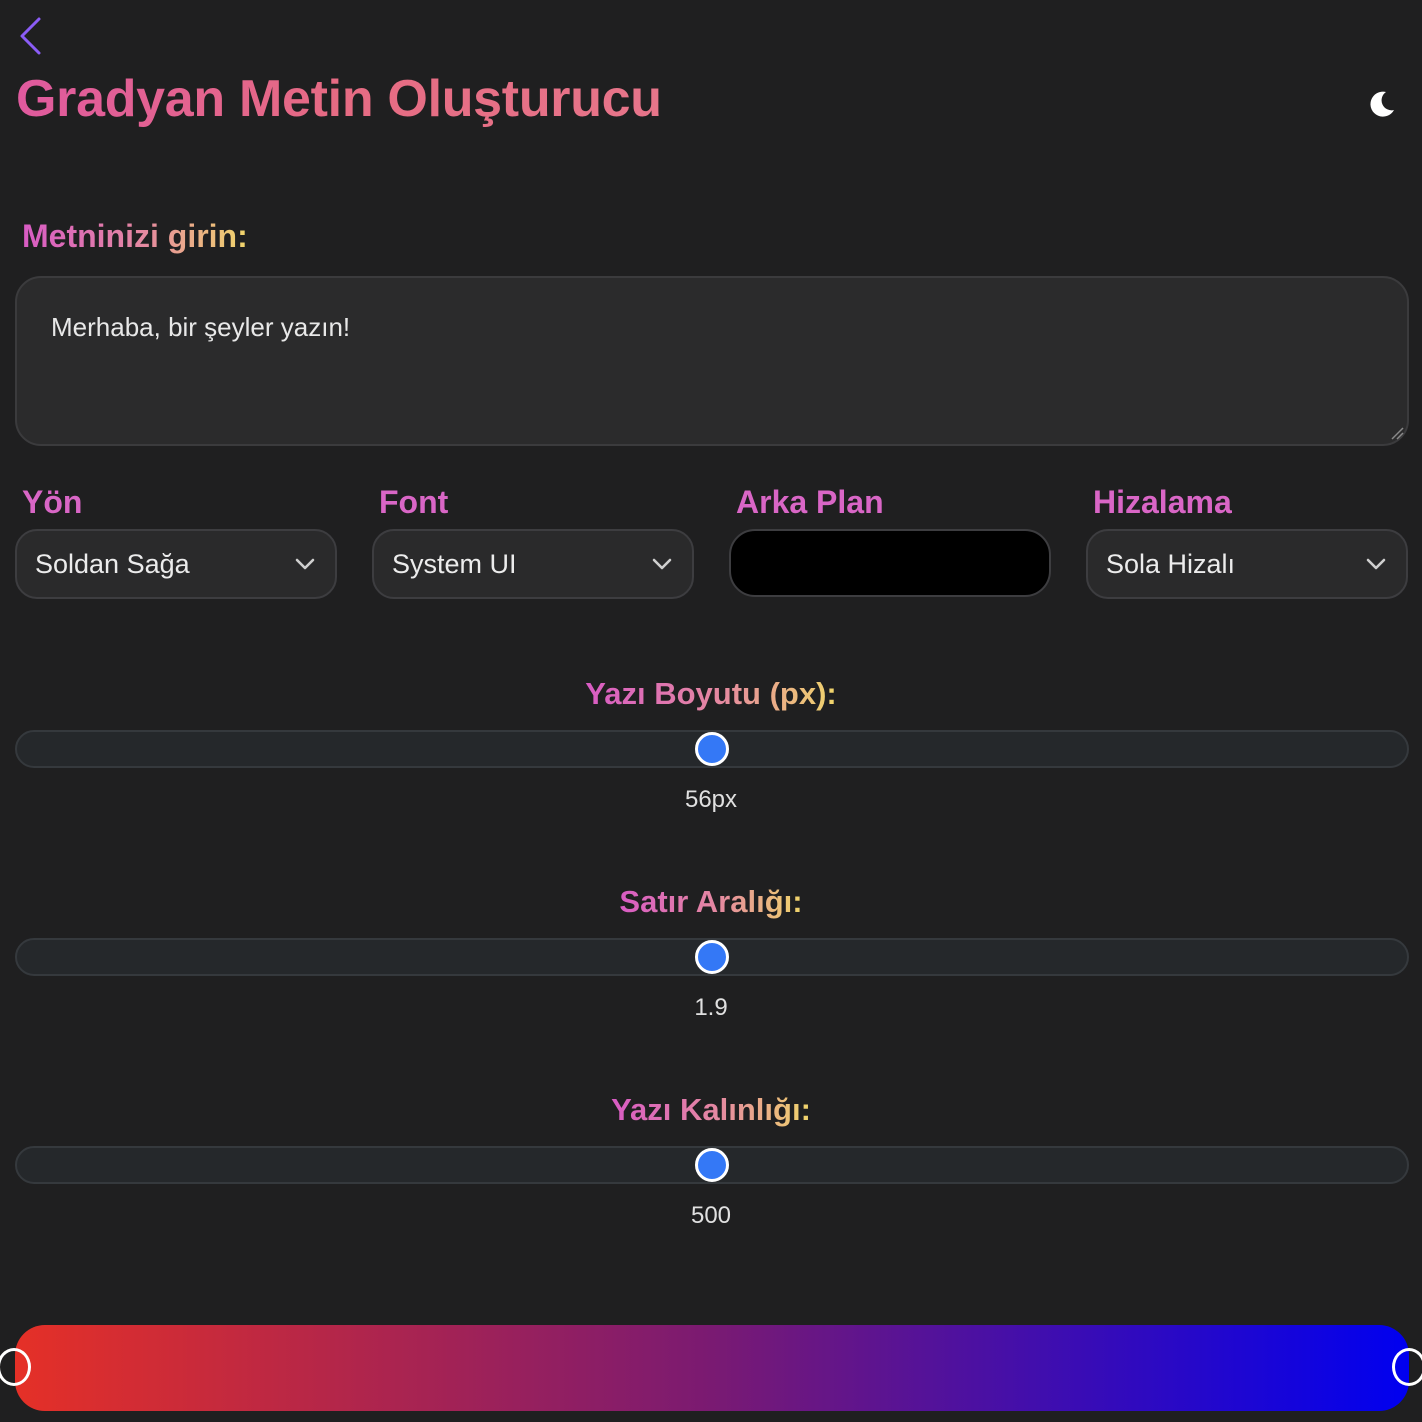 The width and height of the screenshot is (1422, 1422). Describe the element at coordinates (1247, 564) in the screenshot. I see `alignment-select: Sola Hizalı` at that location.